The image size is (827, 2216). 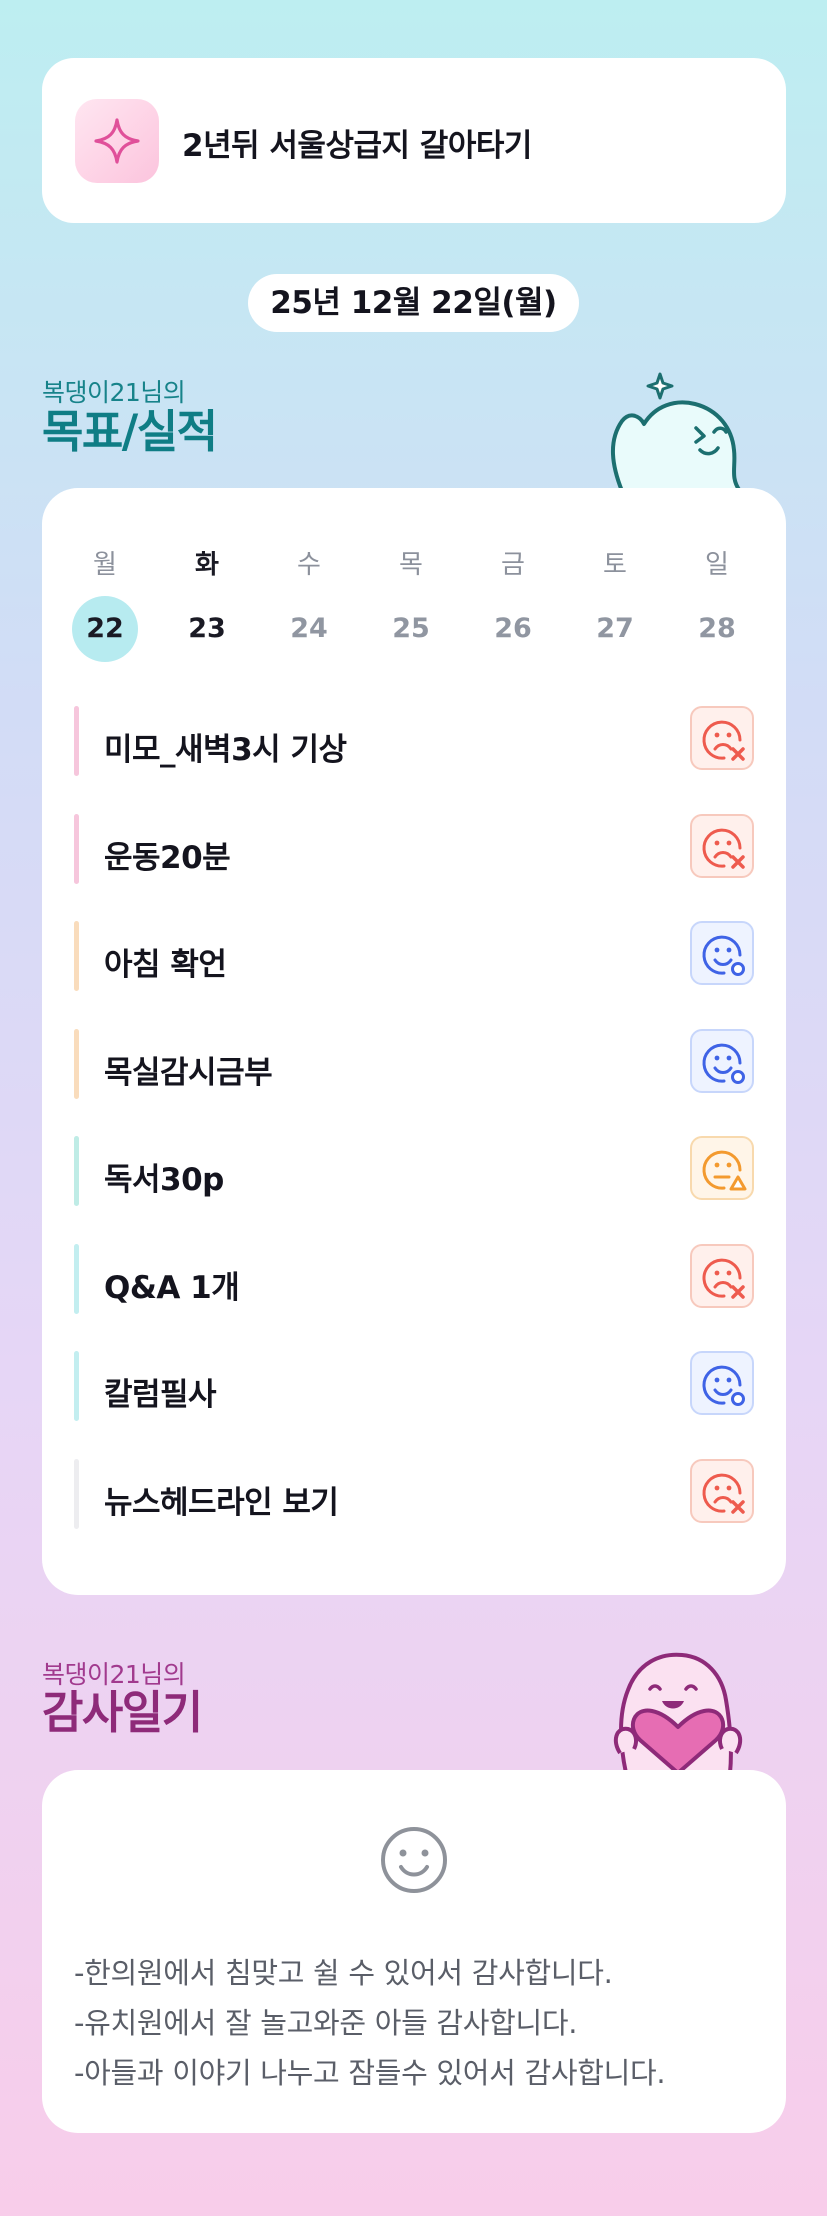 What do you see at coordinates (309, 629) in the screenshot?
I see `day-number: 24` at bounding box center [309, 629].